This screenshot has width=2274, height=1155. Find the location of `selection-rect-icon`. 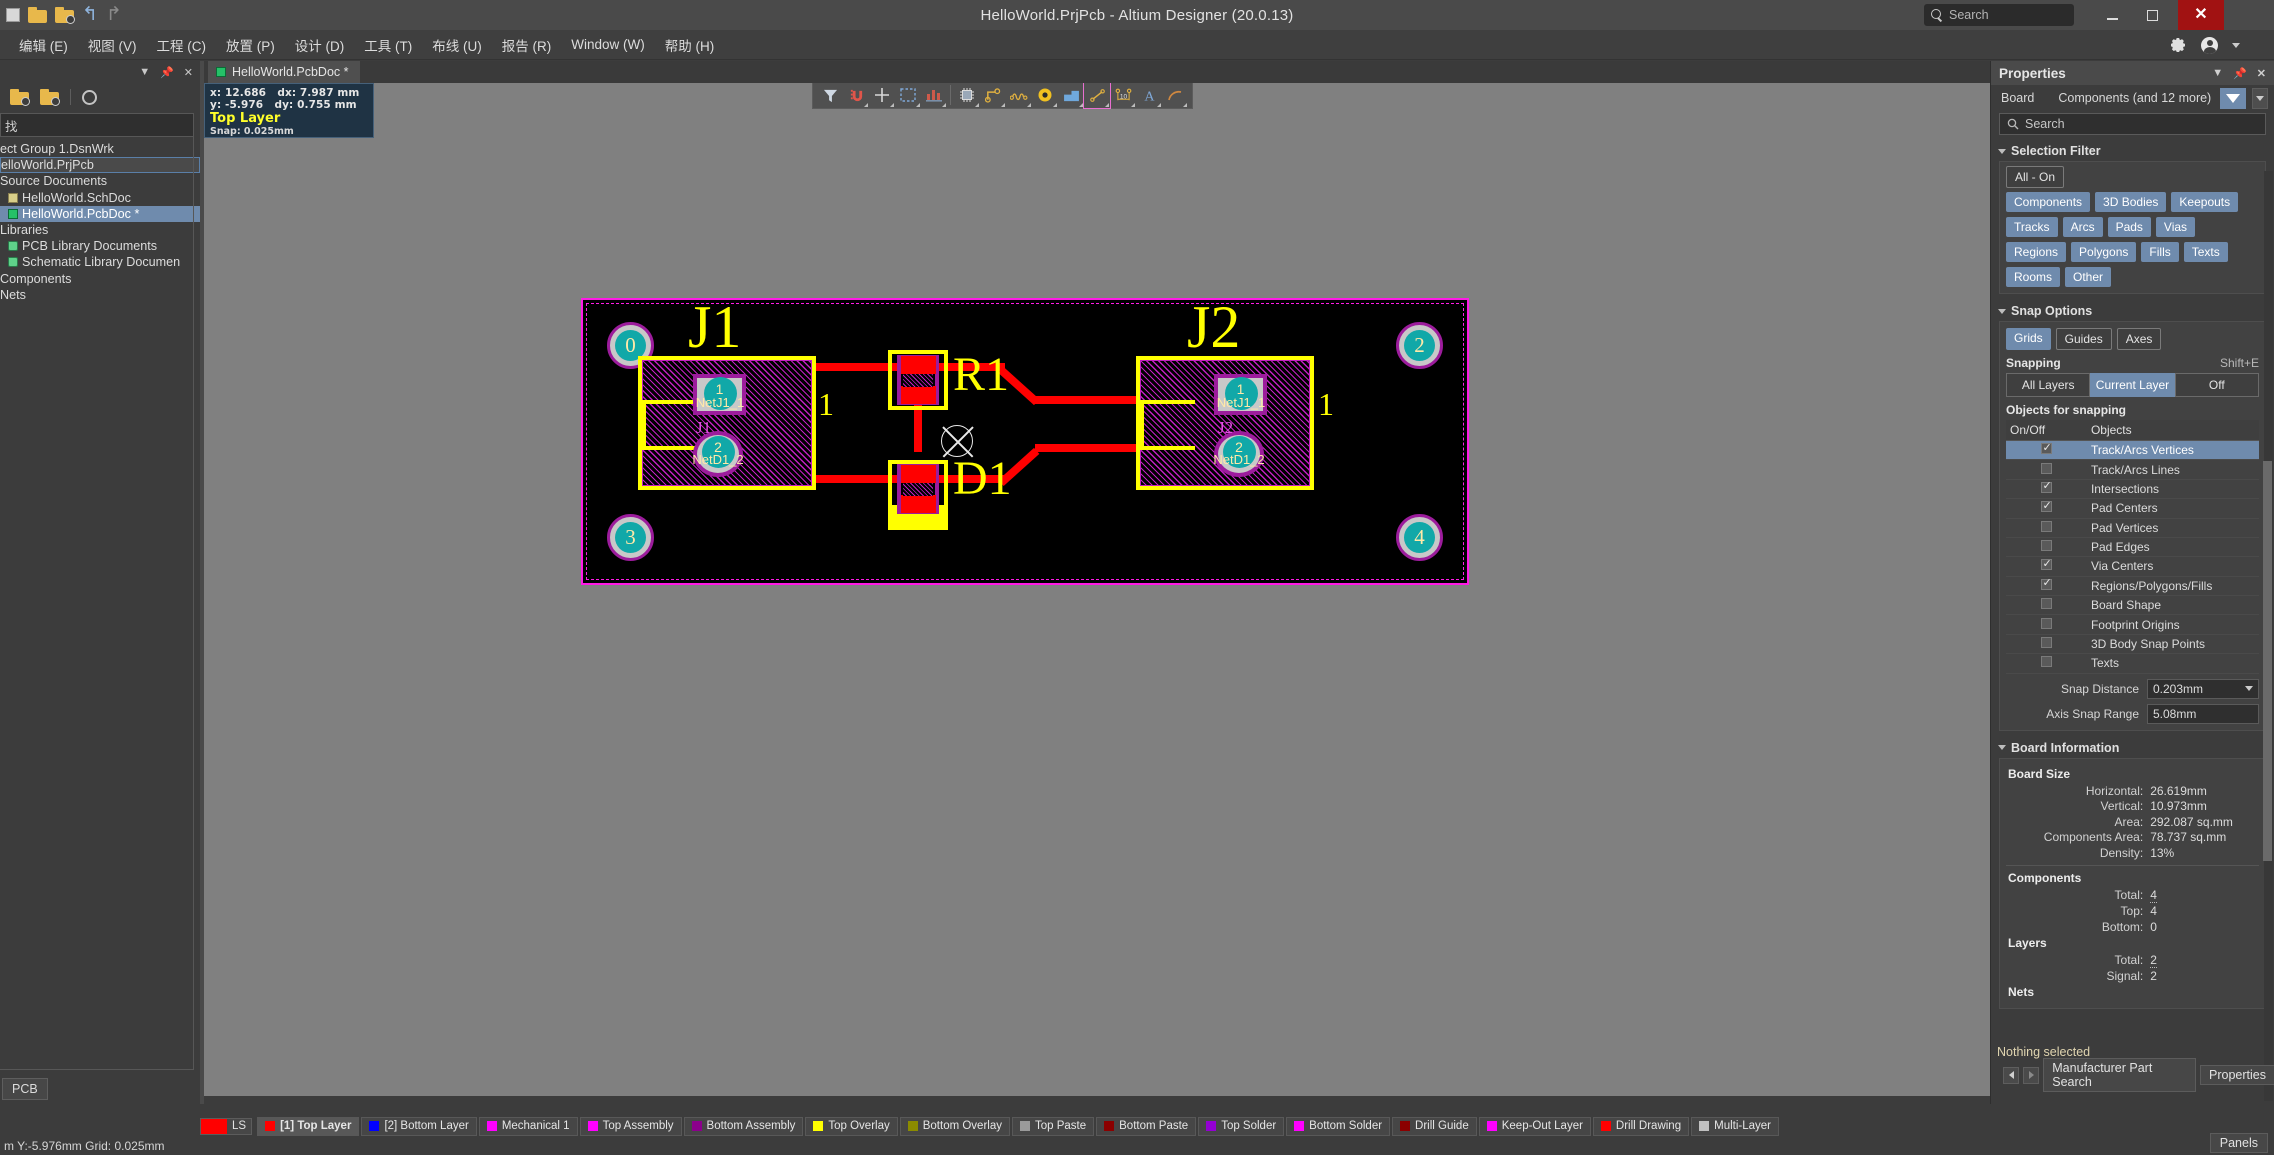

selection-rect-icon is located at coordinates (908, 95).